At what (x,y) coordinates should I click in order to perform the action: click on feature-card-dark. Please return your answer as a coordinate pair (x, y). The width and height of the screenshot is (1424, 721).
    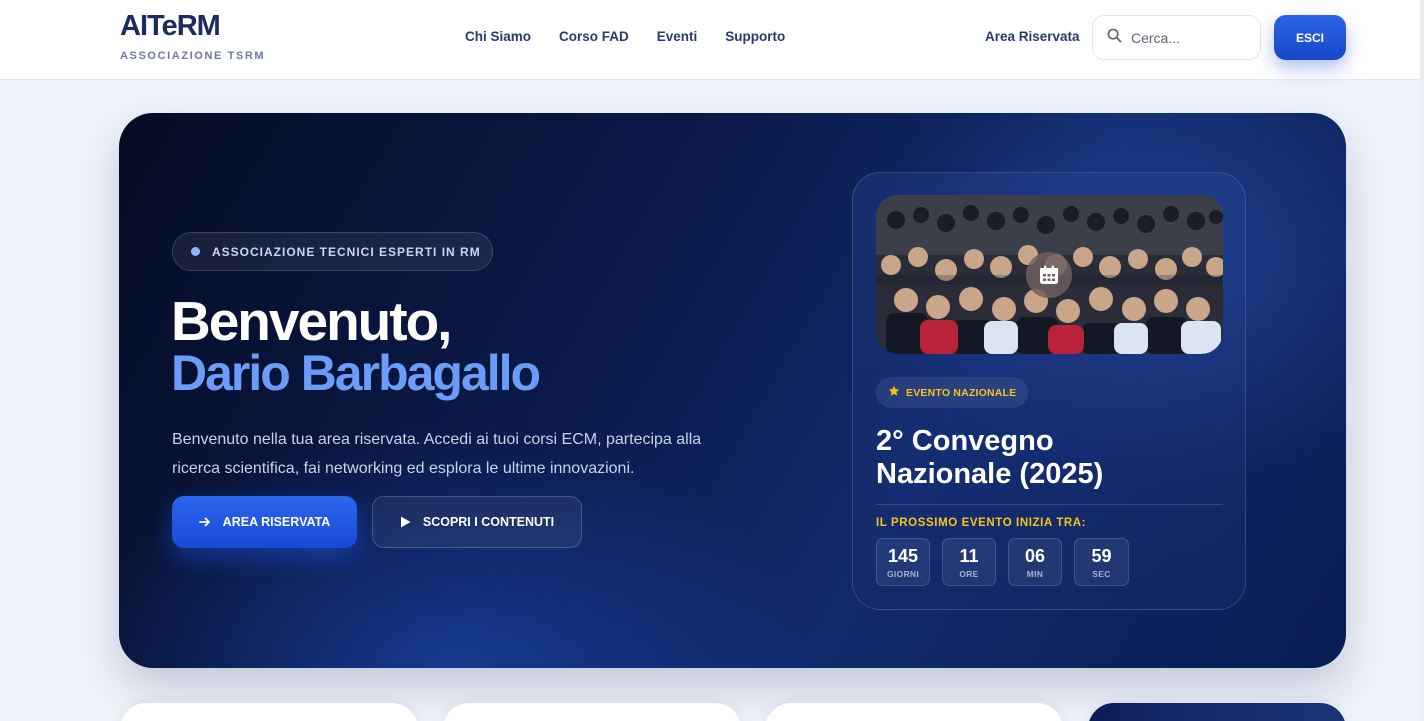
    Looking at the image, I should click on (1217, 712).